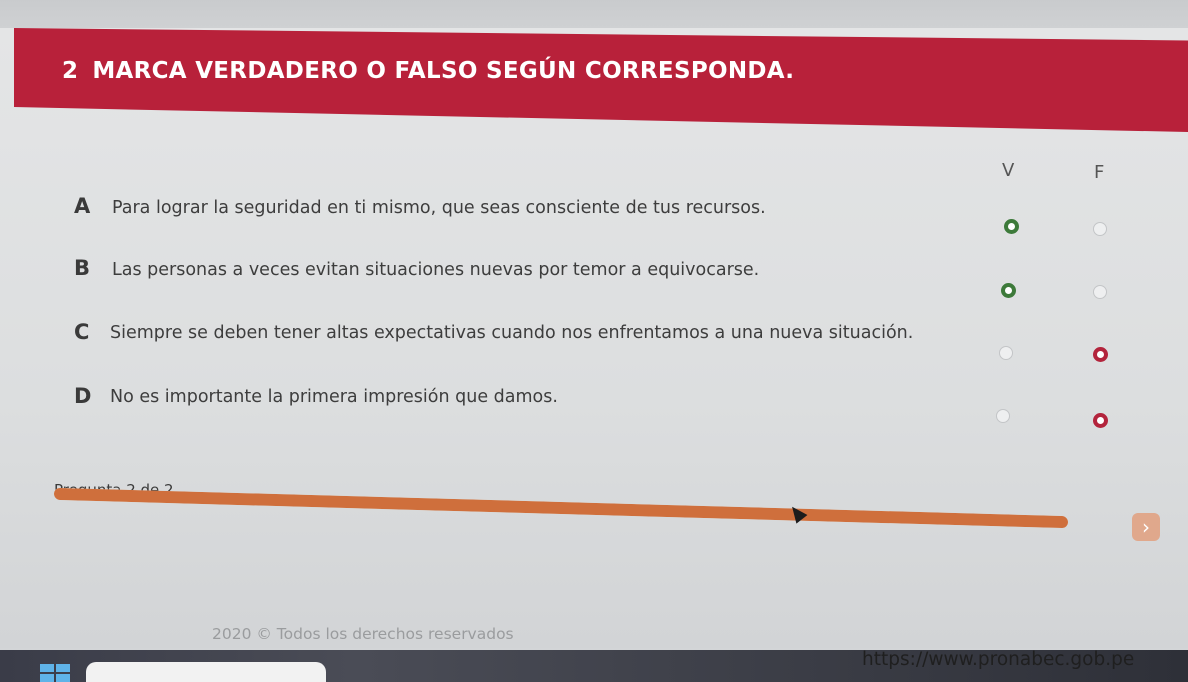 This screenshot has width=1188, height=682. Describe the element at coordinates (363, 634) in the screenshot. I see `footer-copyright: 2020 © Todos los derechos reservados` at that location.